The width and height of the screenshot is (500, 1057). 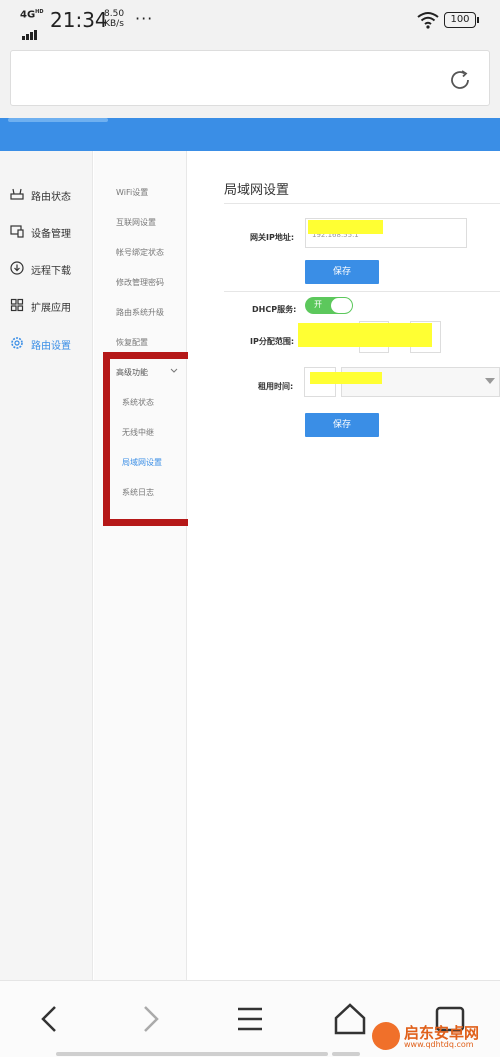 I want to click on save-button: 保存, so click(x=342, y=272).